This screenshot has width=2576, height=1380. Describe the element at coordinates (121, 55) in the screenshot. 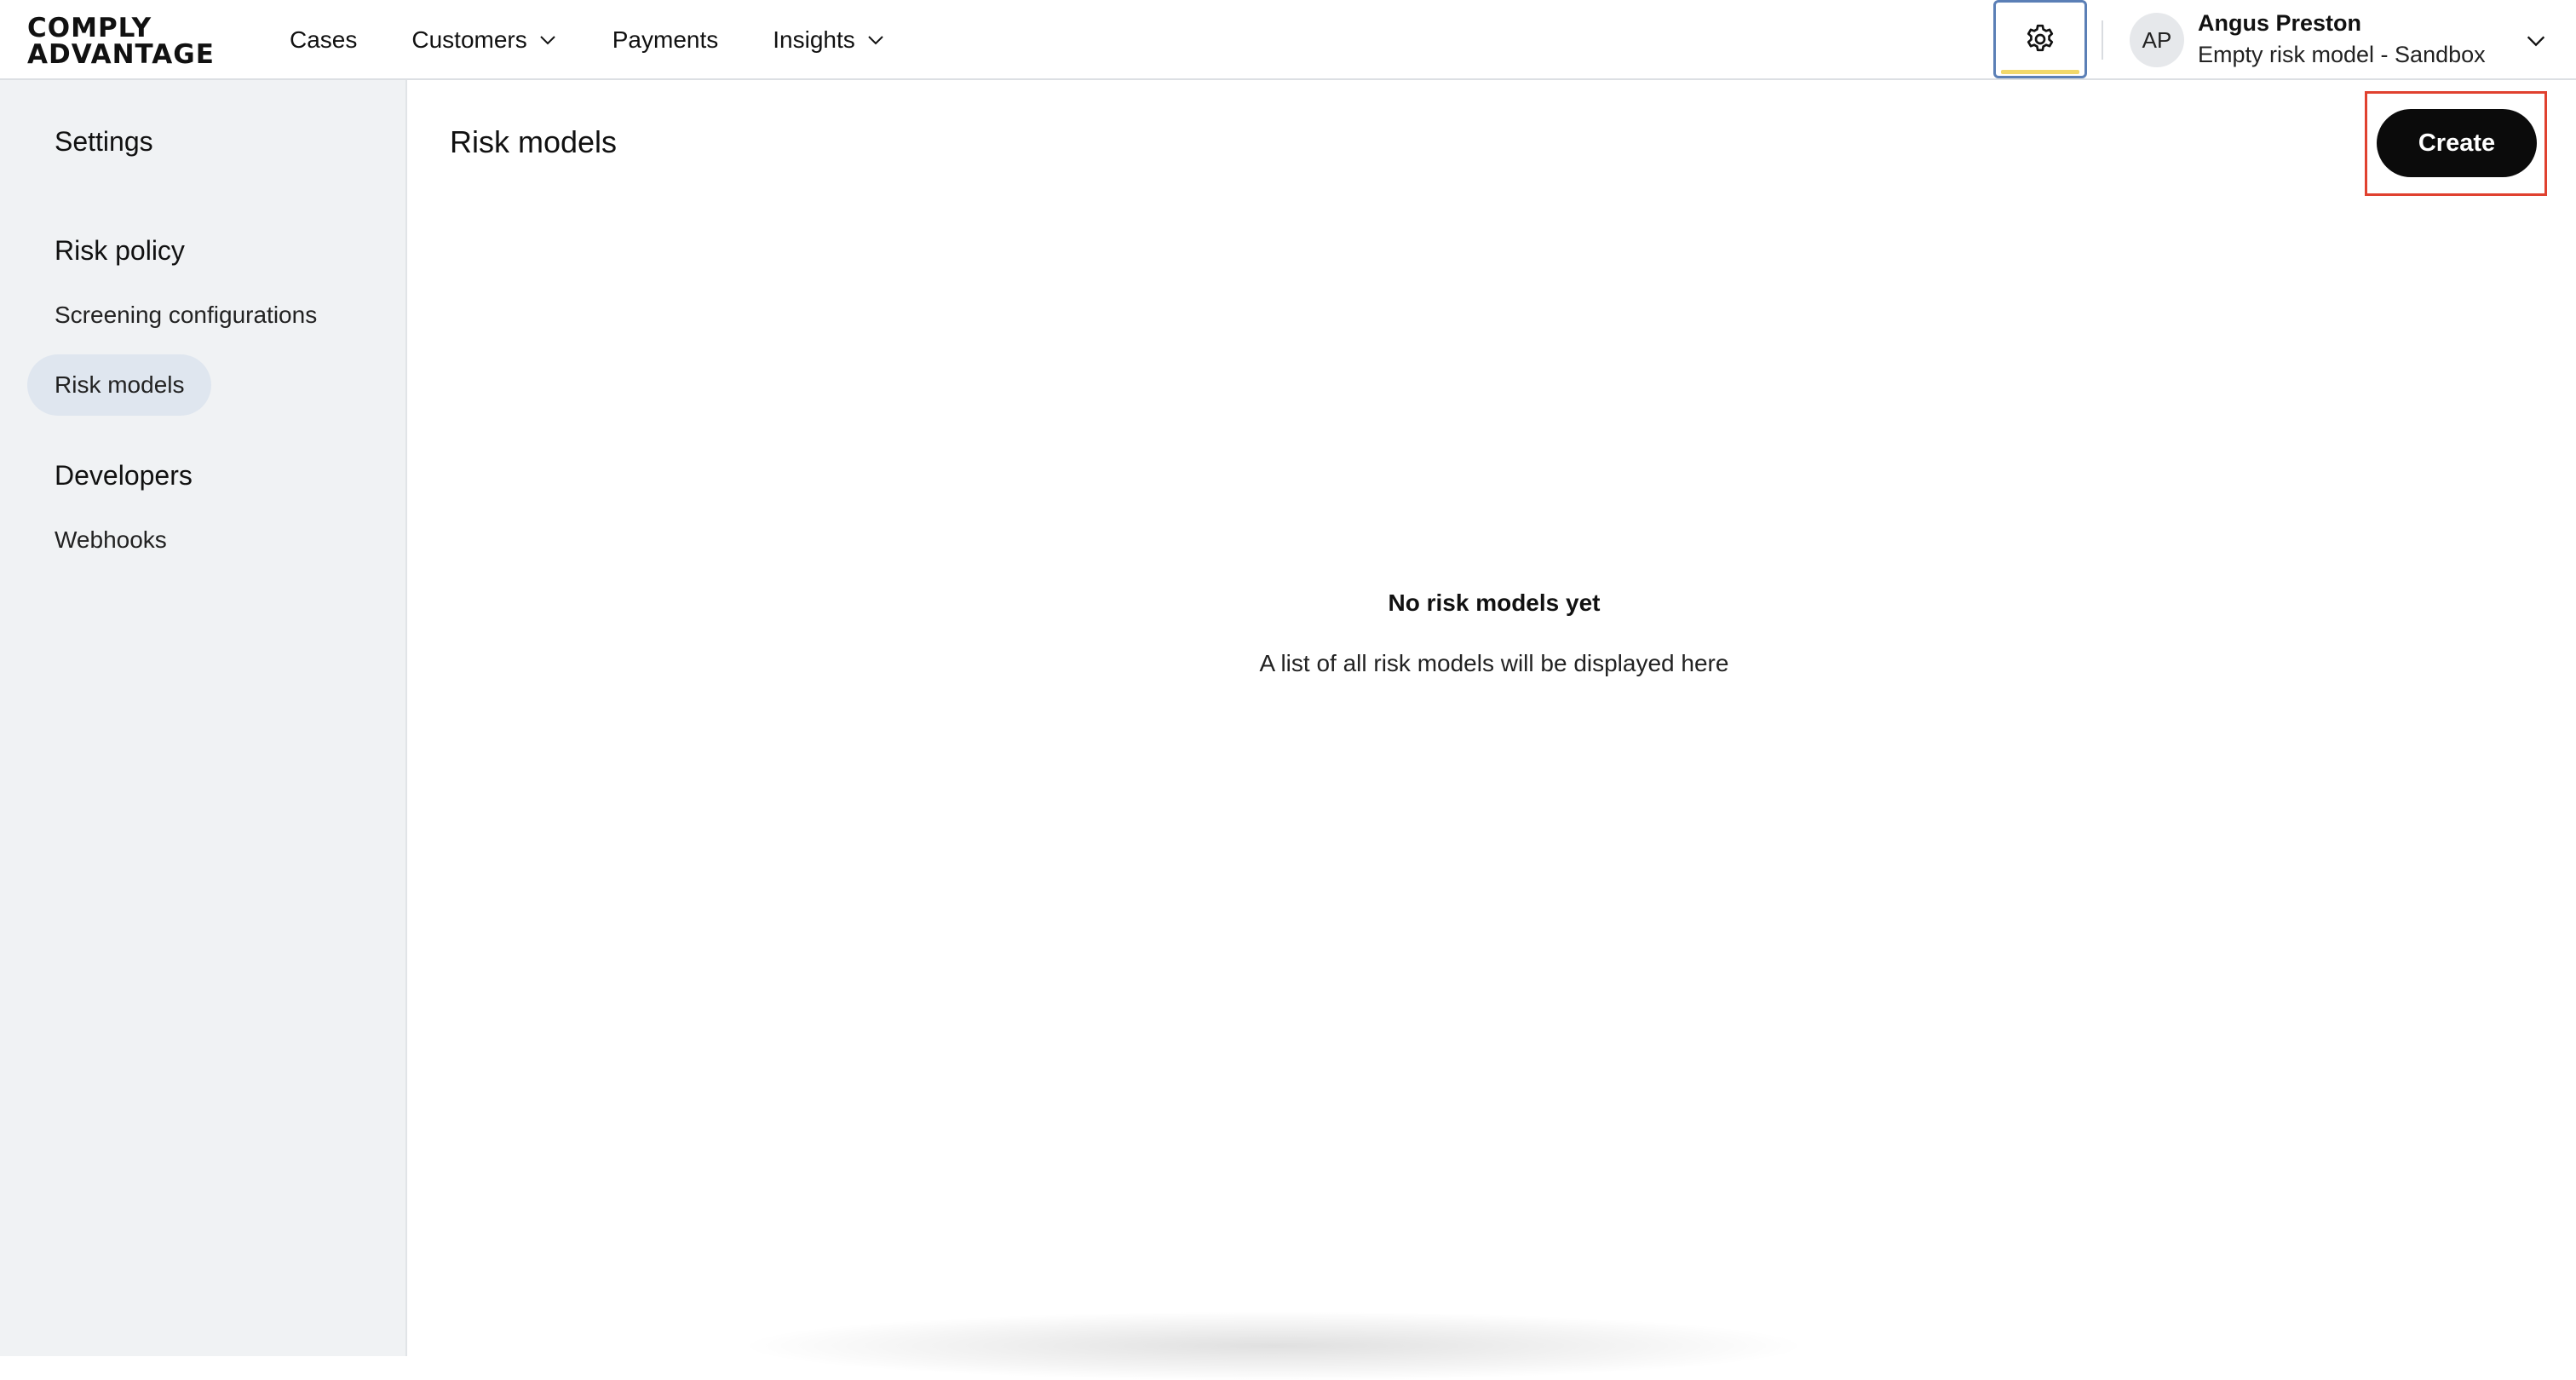

I see `logo-line-2: ADVANTAGE` at that location.